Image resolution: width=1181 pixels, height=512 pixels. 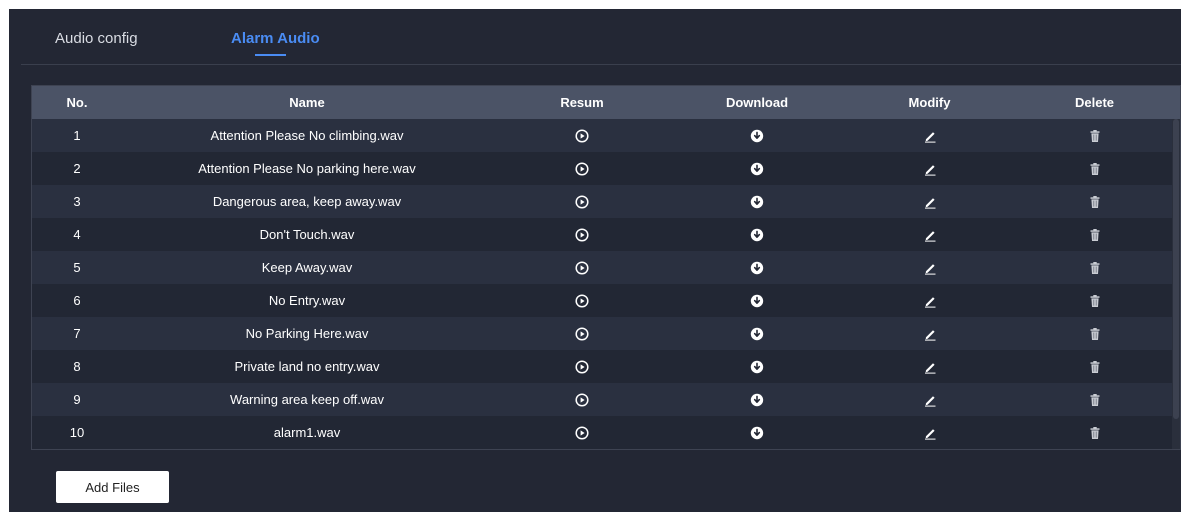 I want to click on header-resum: Resum, so click(x=582, y=102).